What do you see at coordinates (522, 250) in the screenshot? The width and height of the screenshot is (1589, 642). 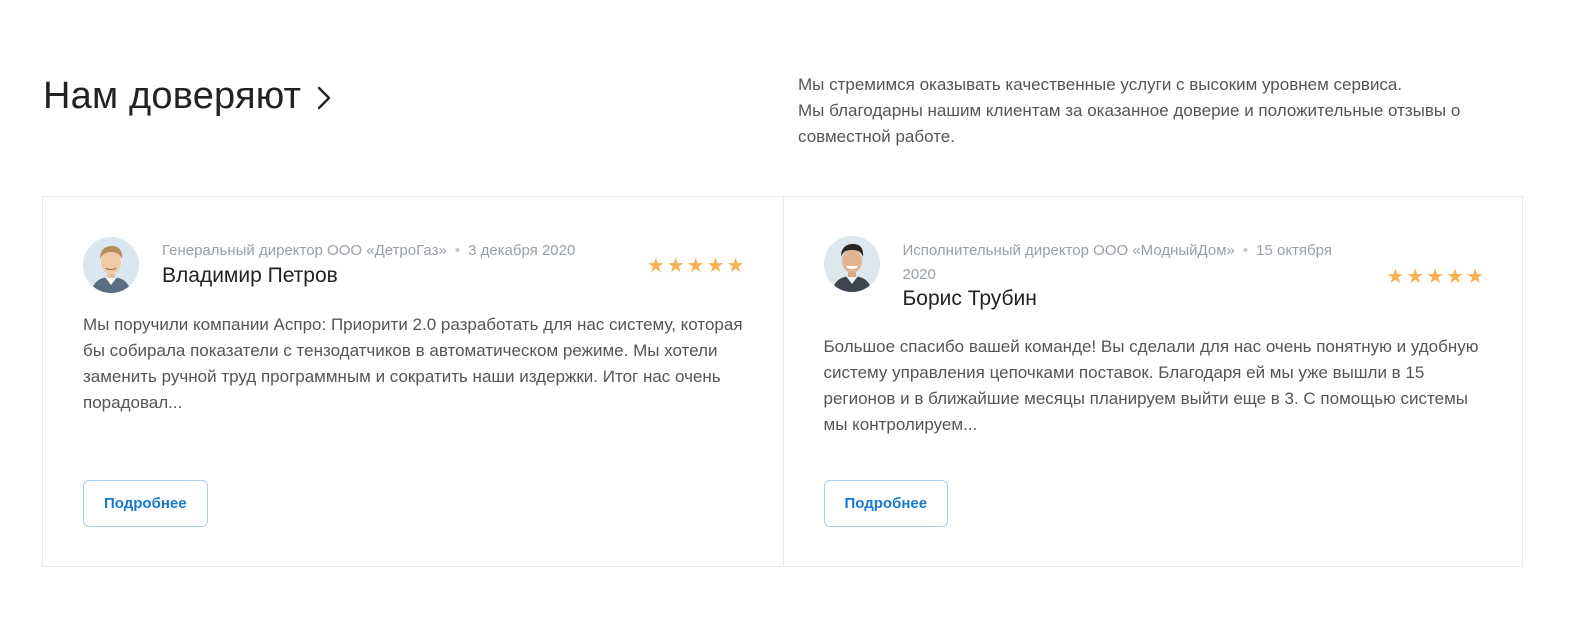 I see `review-date: 3 декабря 2020` at bounding box center [522, 250].